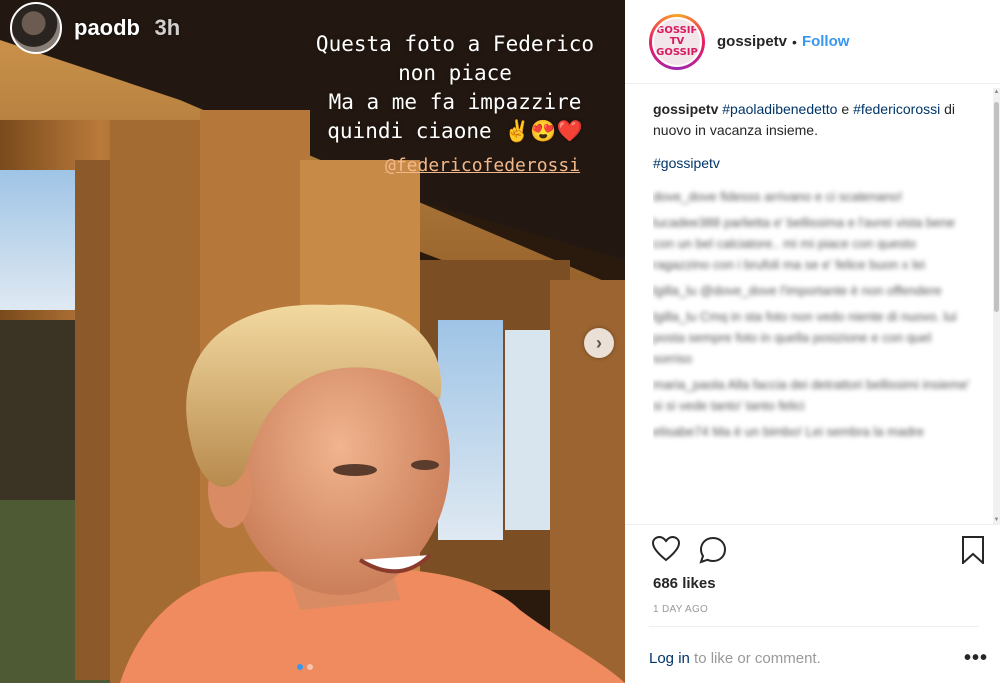 This screenshot has width=1000, height=683. I want to click on story-header: paodb 3h, so click(95, 28).